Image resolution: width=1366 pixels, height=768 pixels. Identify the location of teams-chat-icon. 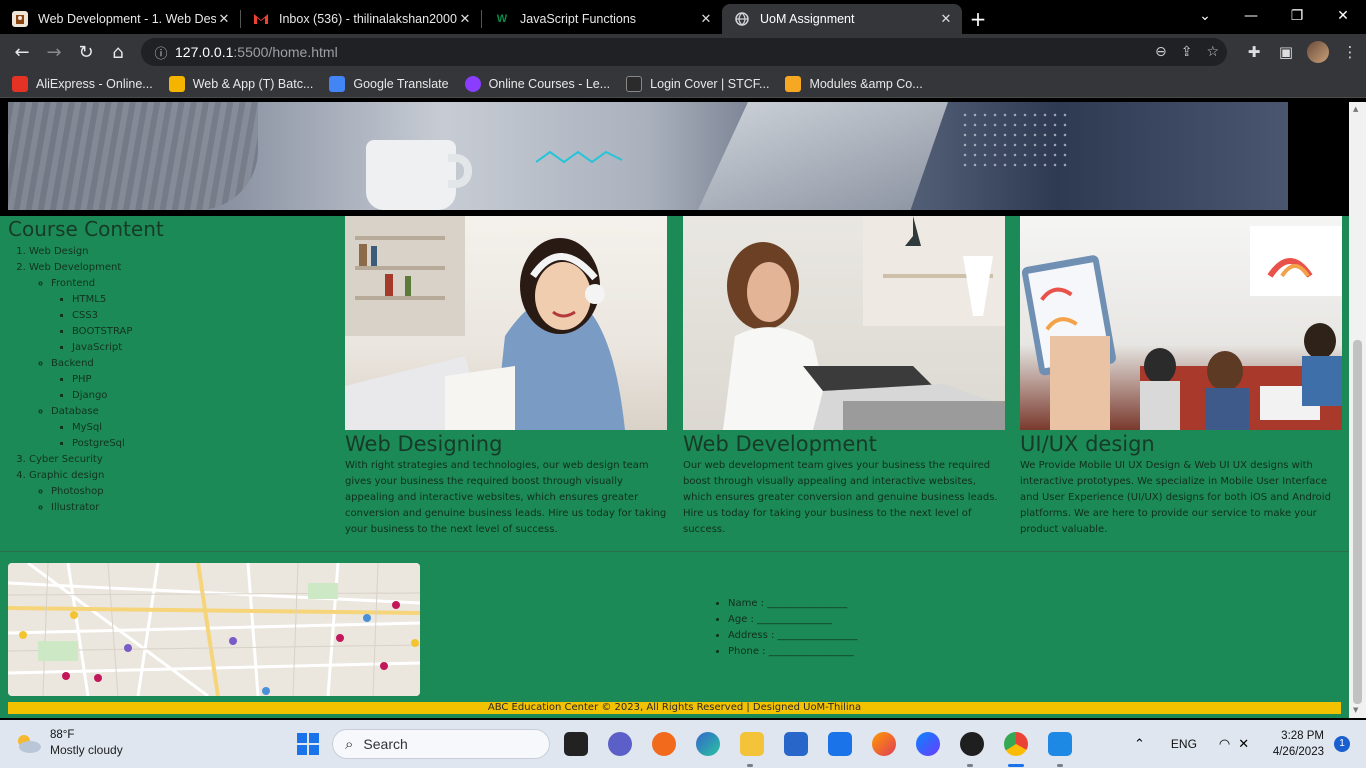
(620, 744).